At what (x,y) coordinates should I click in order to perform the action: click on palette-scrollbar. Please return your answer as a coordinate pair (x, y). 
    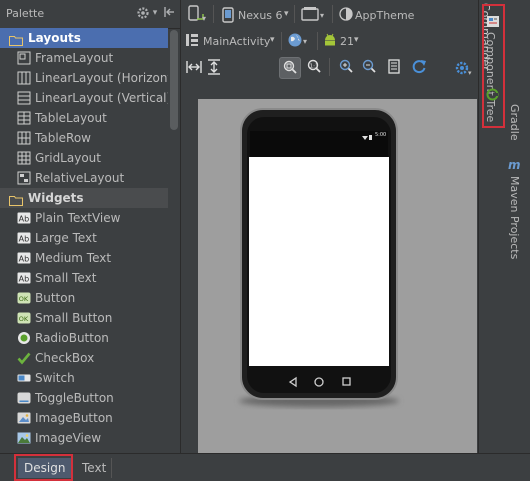
    Looking at the image, I should click on (174, 80).